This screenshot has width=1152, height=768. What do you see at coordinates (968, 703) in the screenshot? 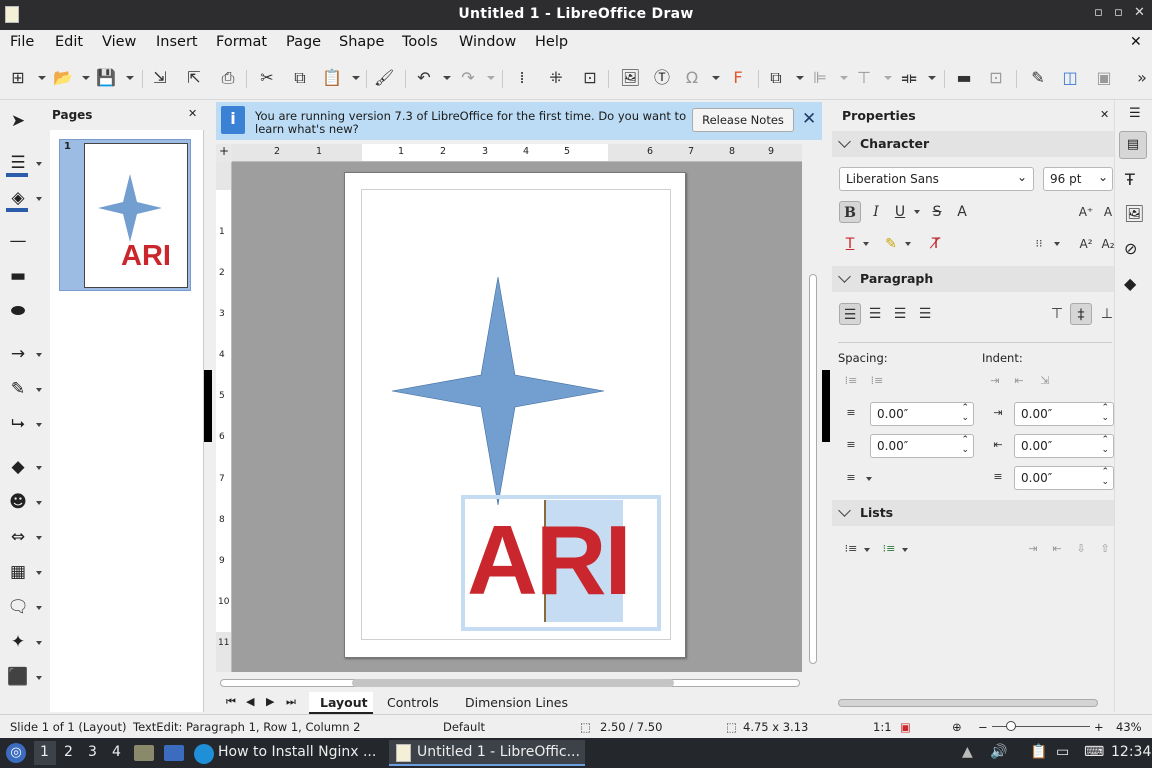
I see `sidebar-scrollbar` at bounding box center [968, 703].